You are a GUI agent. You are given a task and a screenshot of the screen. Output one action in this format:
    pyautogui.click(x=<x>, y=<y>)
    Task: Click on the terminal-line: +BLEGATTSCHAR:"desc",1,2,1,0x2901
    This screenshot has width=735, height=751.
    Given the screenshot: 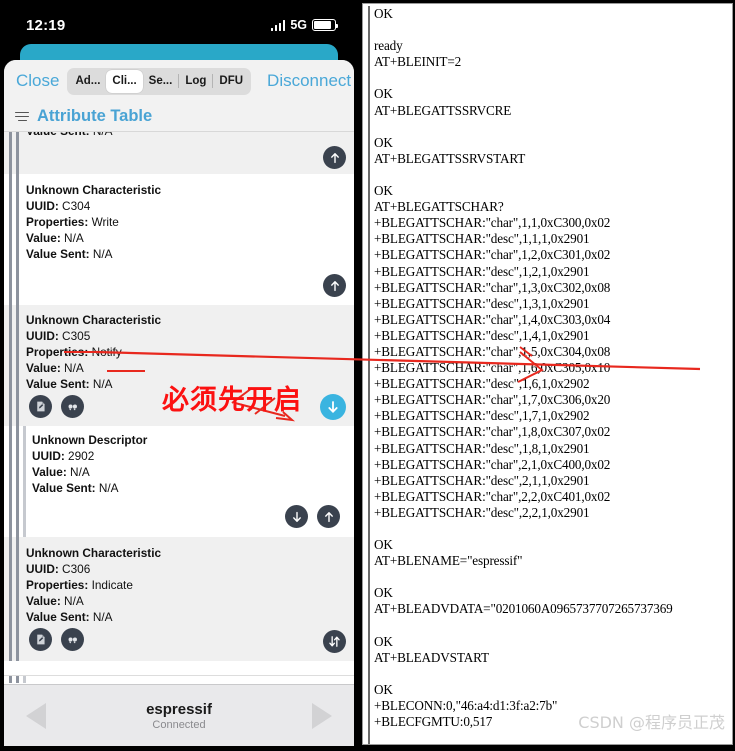 What is the action you would take?
    pyautogui.click(x=482, y=271)
    